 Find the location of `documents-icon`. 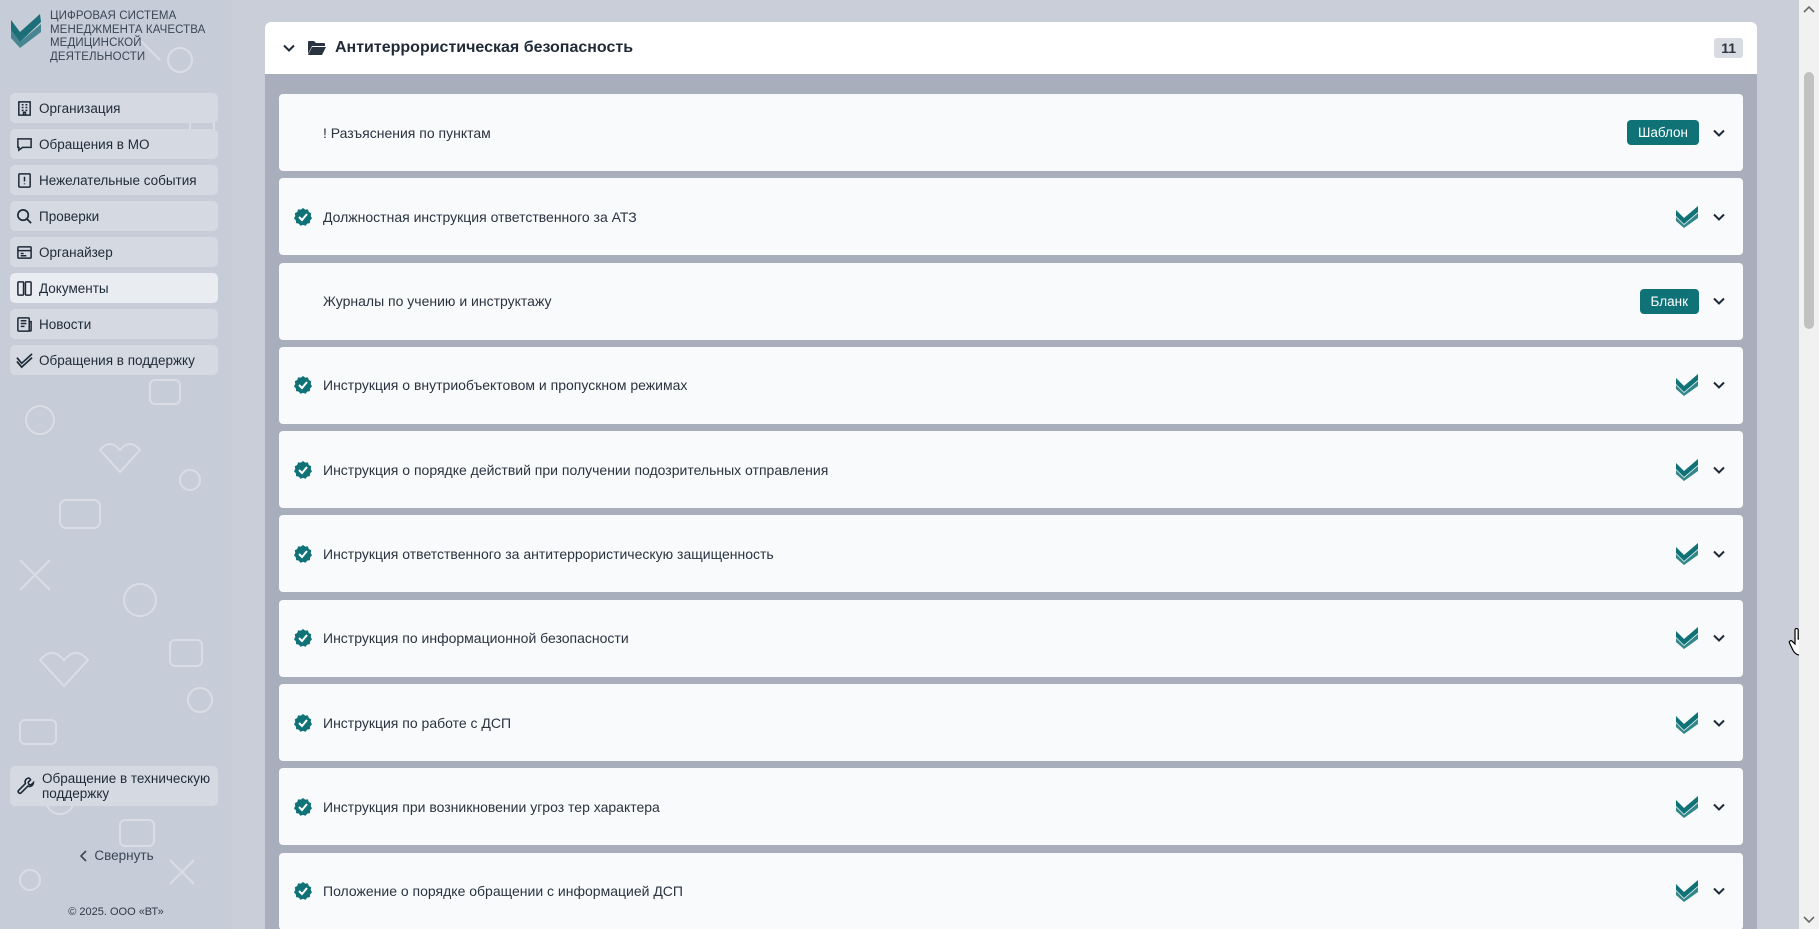

documents-icon is located at coordinates (24, 288).